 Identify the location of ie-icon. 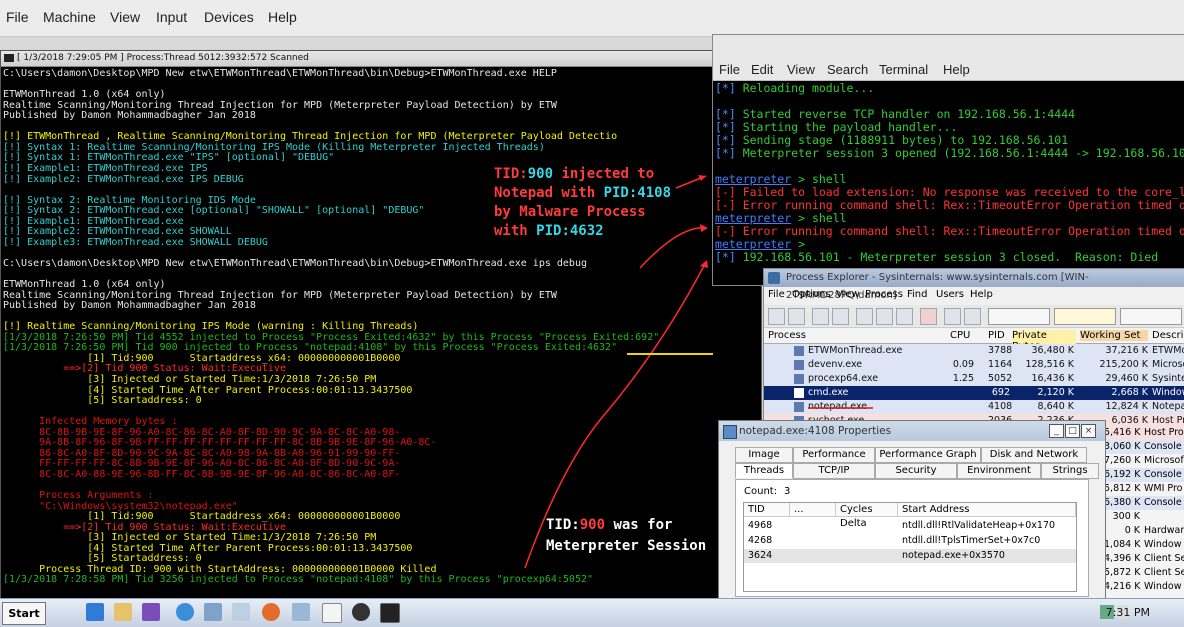
(185, 612).